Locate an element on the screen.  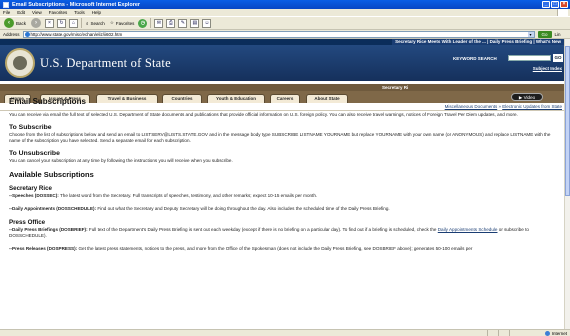
favorites-button: ☆ Favorites is located at coordinates (122, 23).